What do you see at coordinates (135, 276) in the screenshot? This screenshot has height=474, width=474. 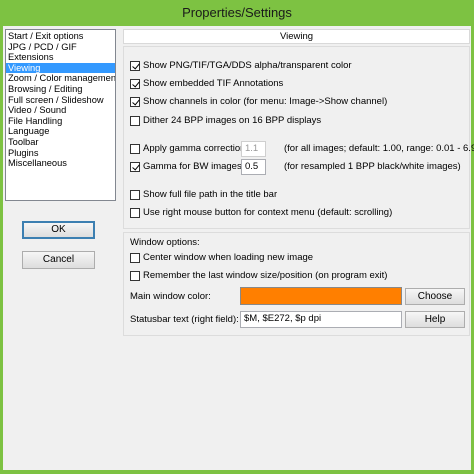 I see `remember-window-checkbox` at bounding box center [135, 276].